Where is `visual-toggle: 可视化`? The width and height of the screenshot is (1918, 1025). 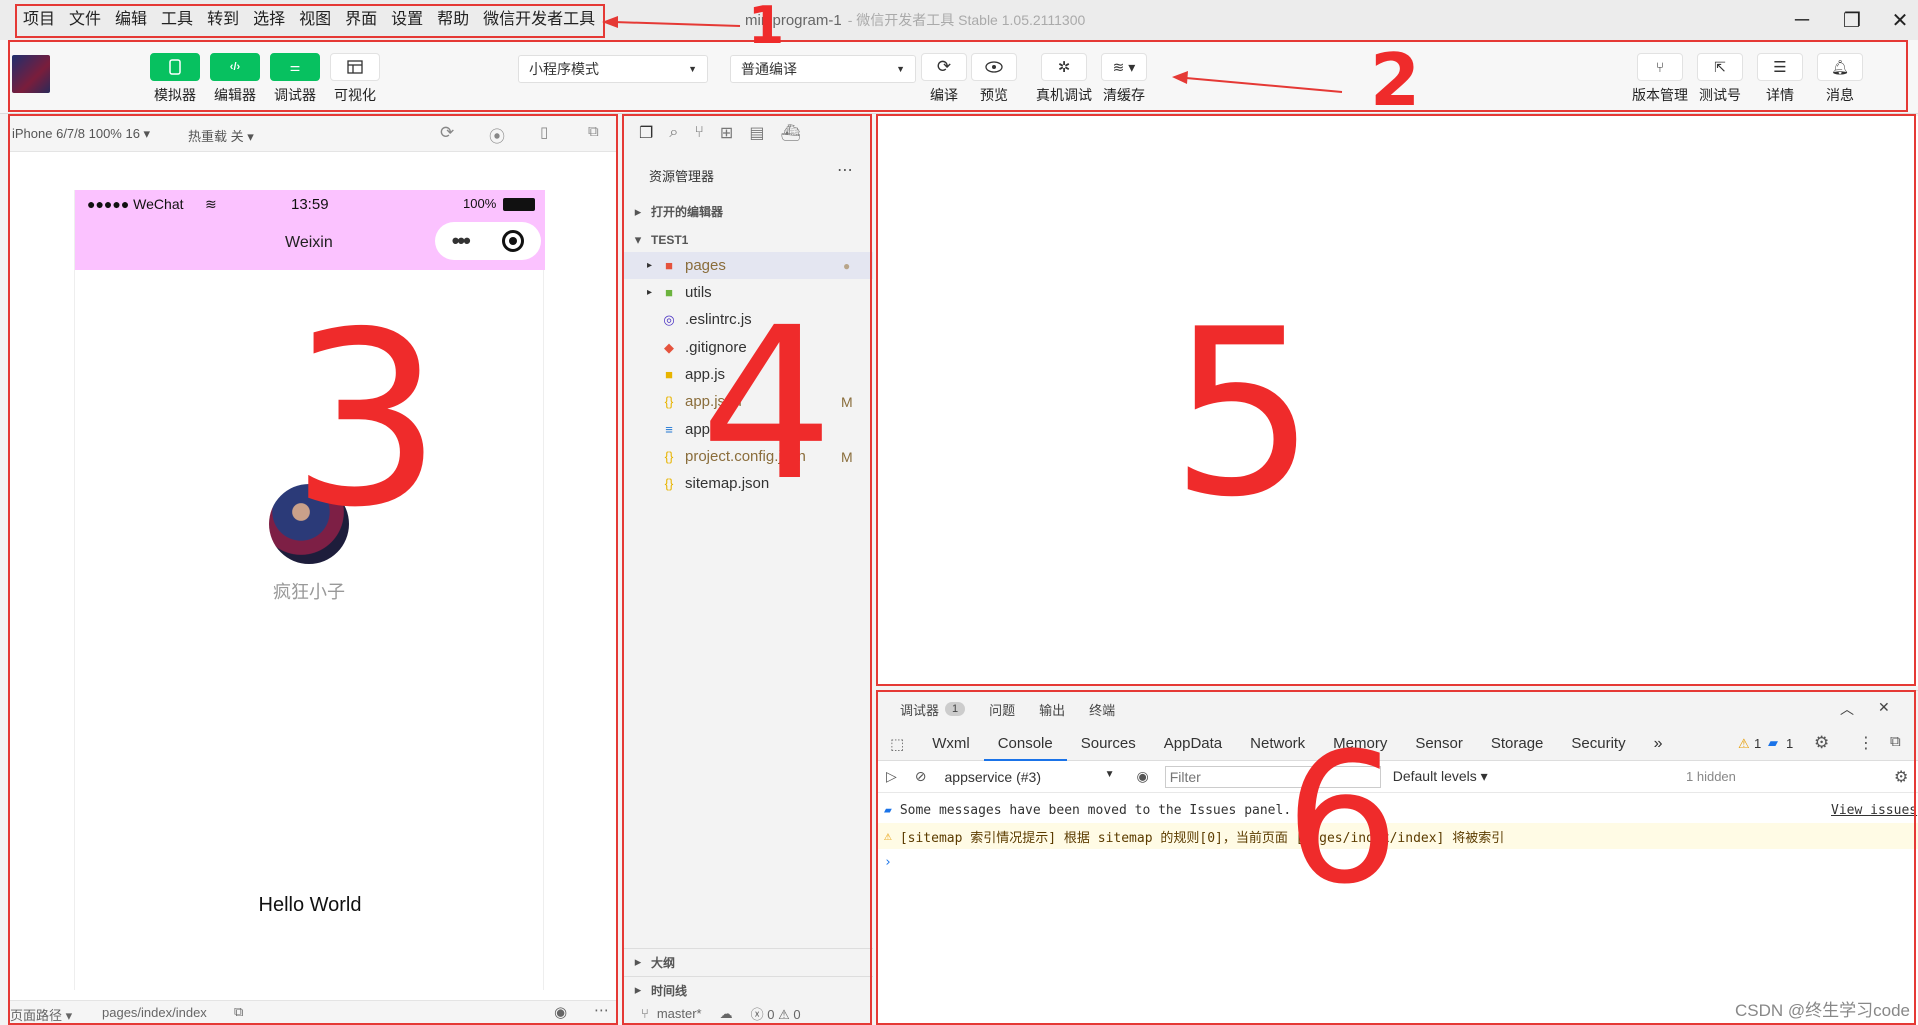 visual-toggle: 可视化 is located at coordinates (355, 79).